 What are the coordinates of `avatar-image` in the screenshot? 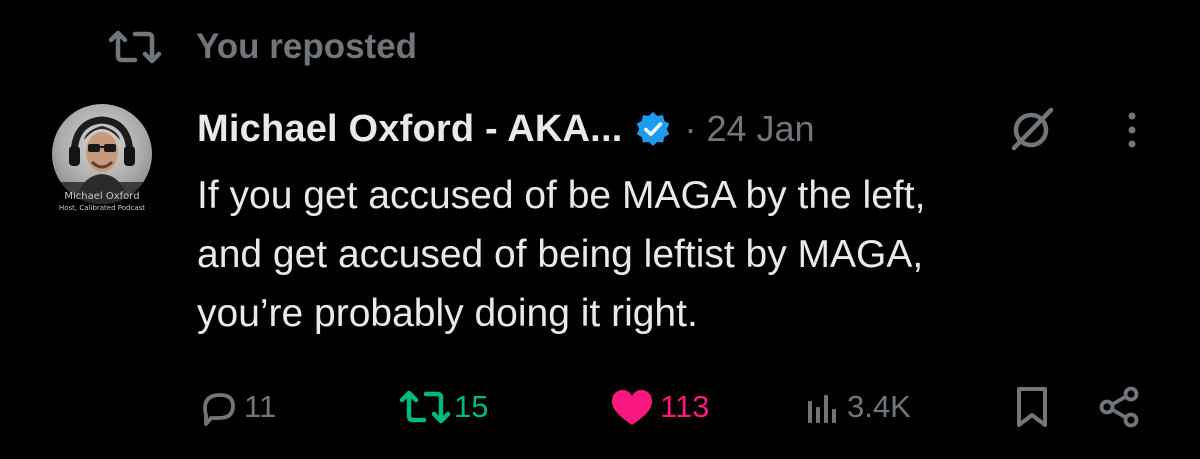 It's located at (102, 154).